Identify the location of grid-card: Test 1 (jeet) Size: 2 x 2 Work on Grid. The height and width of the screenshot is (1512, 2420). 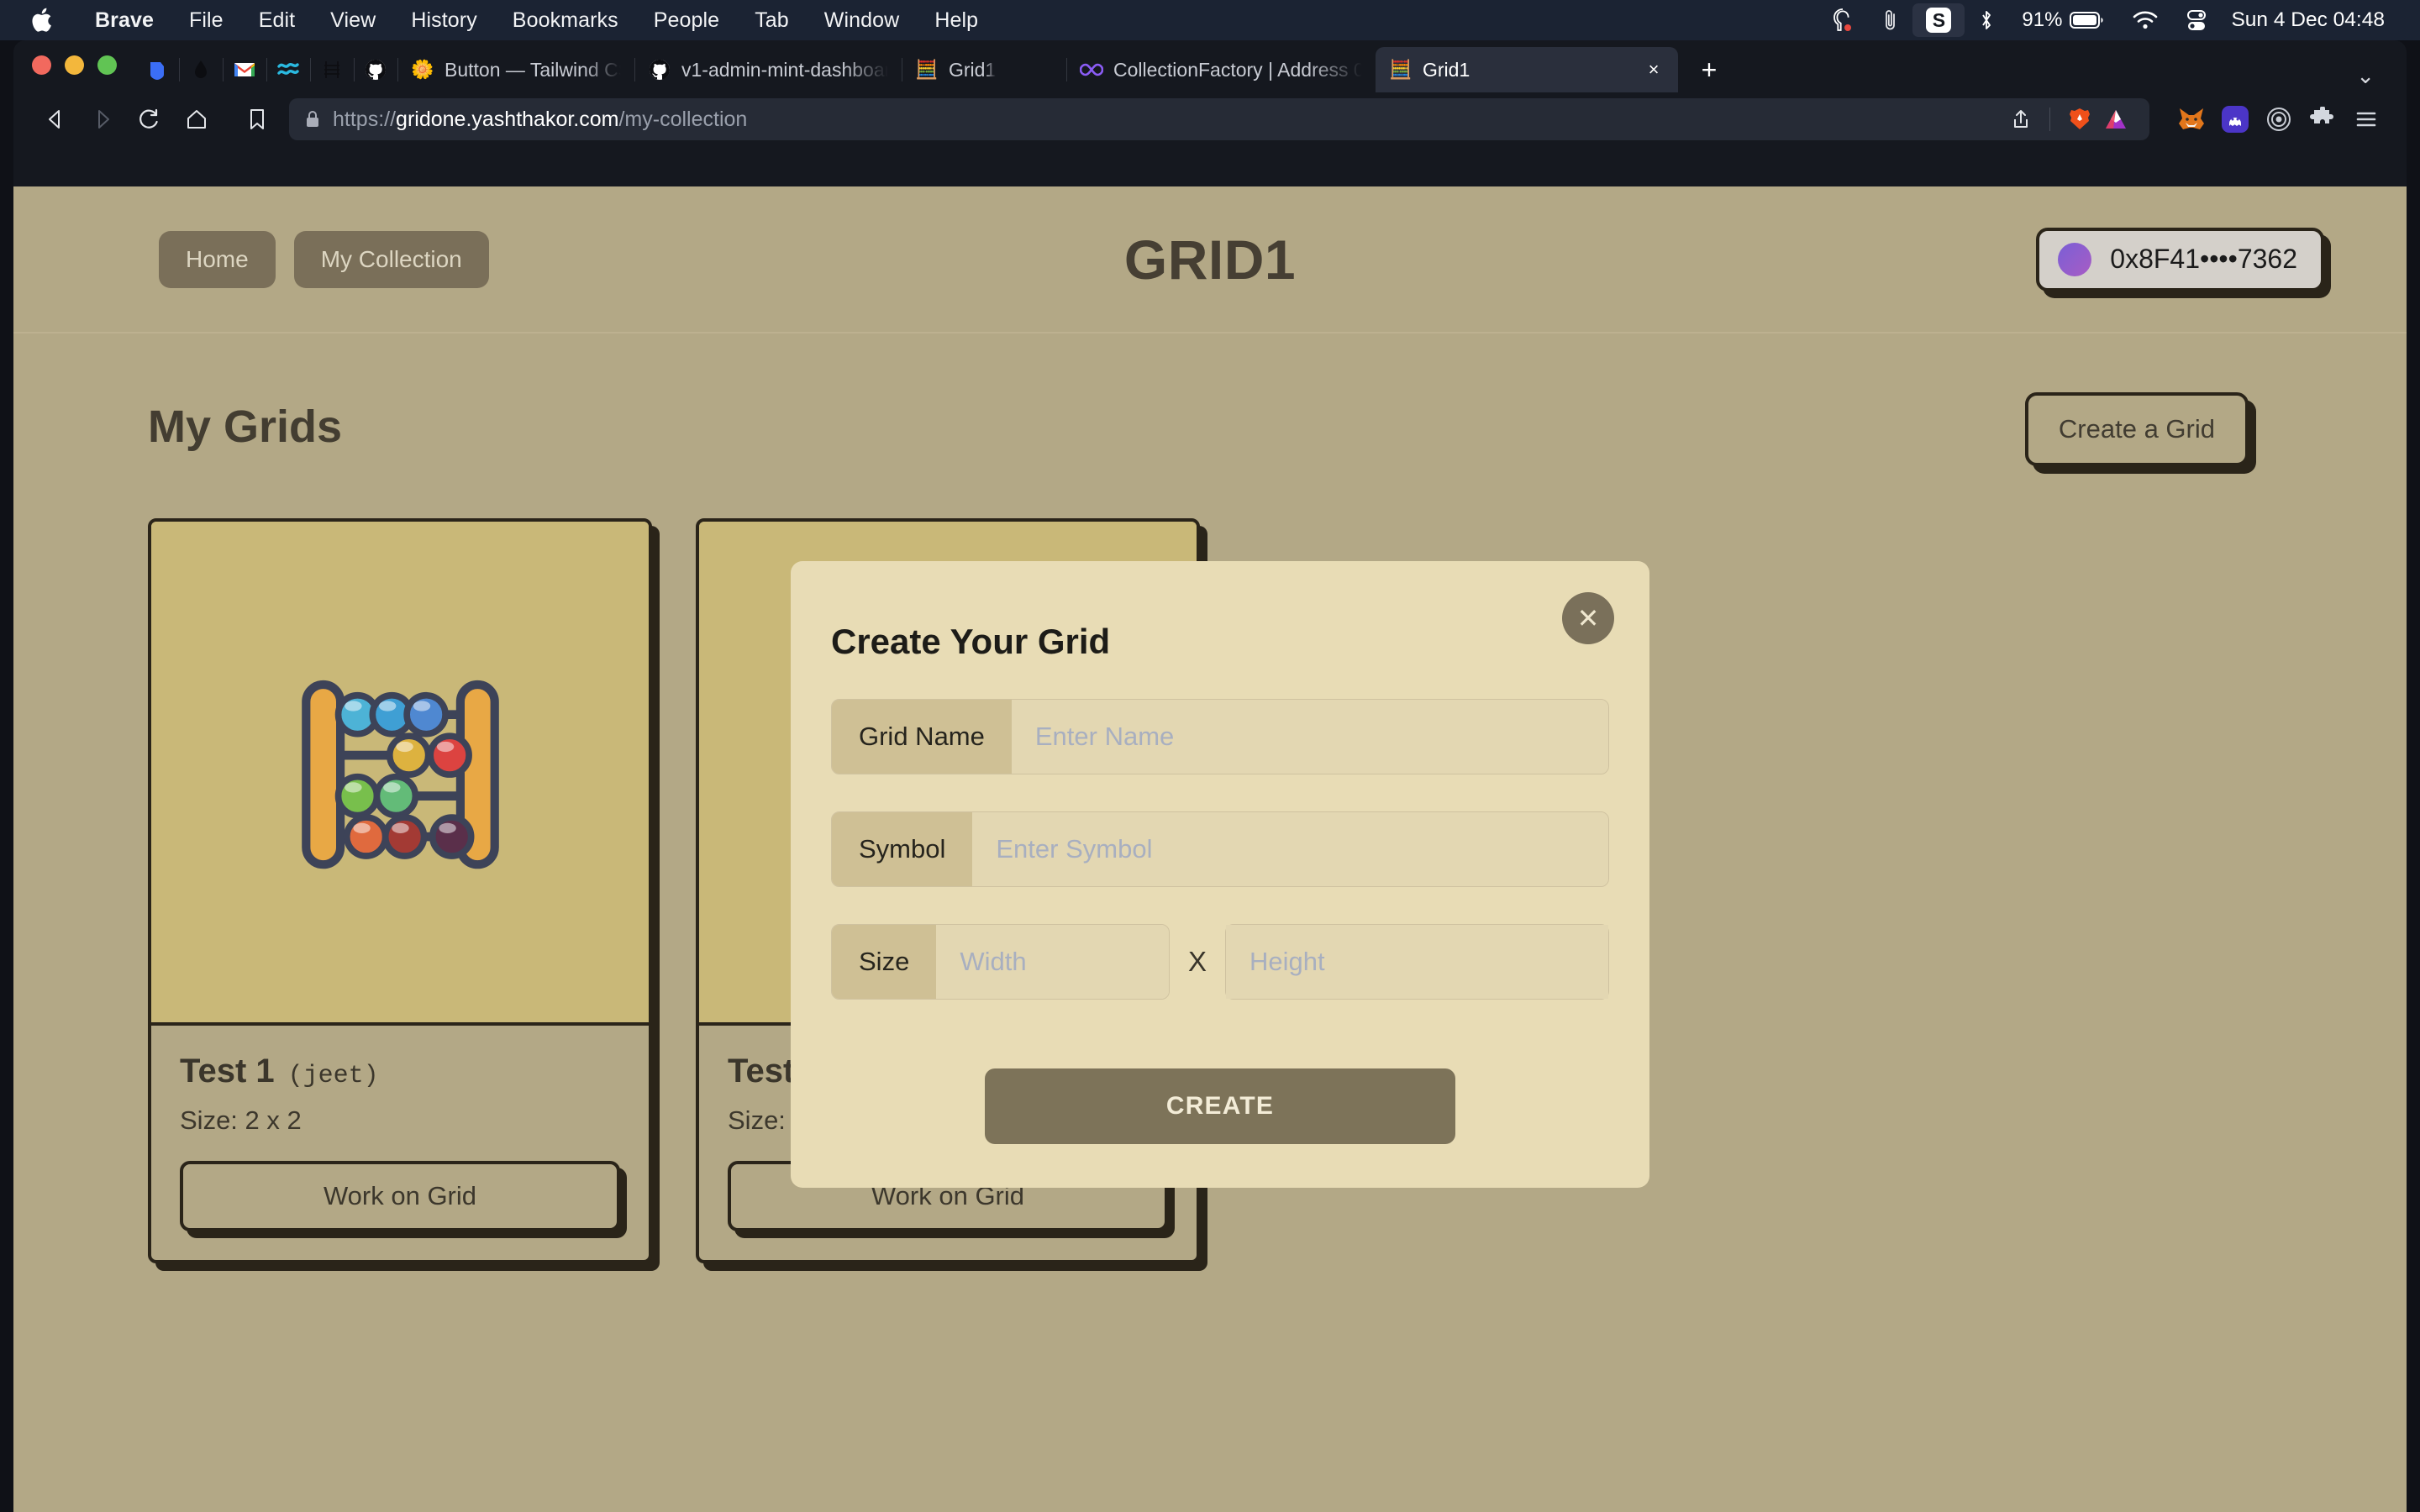
(400, 890).